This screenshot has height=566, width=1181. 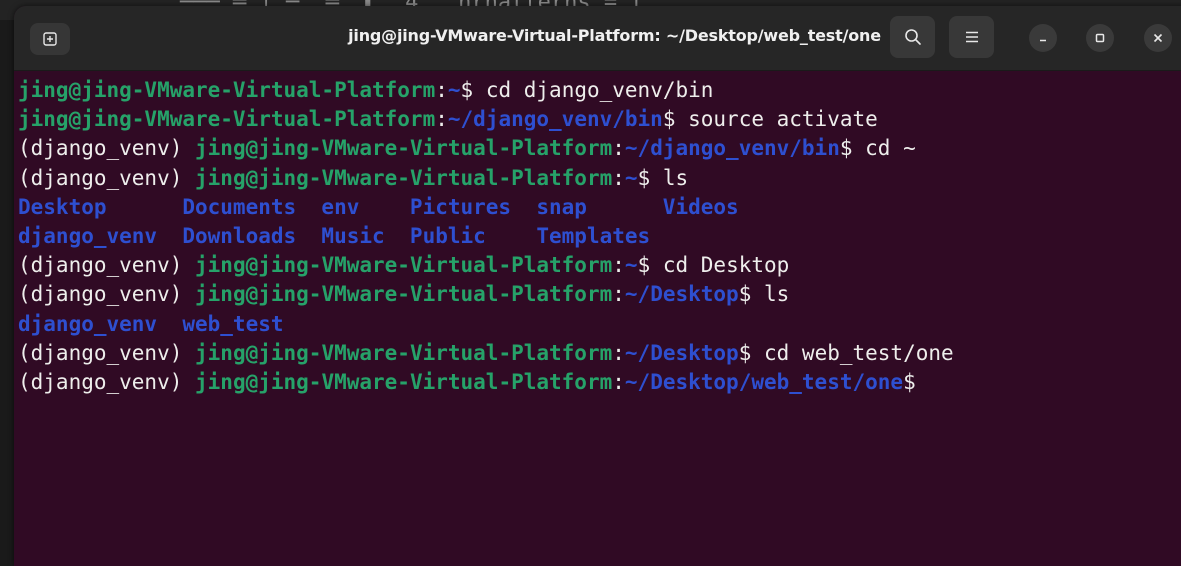 I want to click on maximize-icon, so click(x=1100, y=38).